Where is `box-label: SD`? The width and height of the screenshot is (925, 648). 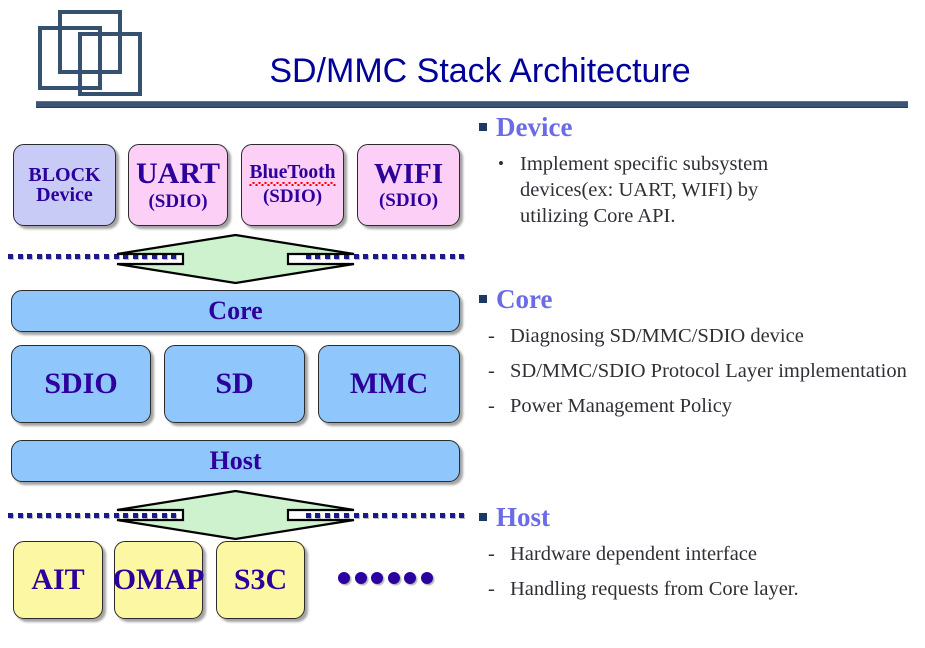
box-label: SD is located at coordinates (234, 383).